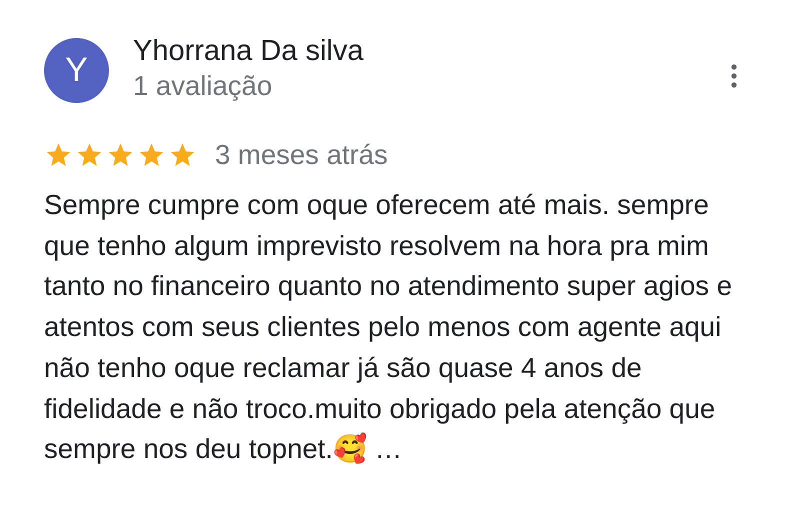  What do you see at coordinates (76, 70) in the screenshot?
I see `avatar: Y` at bounding box center [76, 70].